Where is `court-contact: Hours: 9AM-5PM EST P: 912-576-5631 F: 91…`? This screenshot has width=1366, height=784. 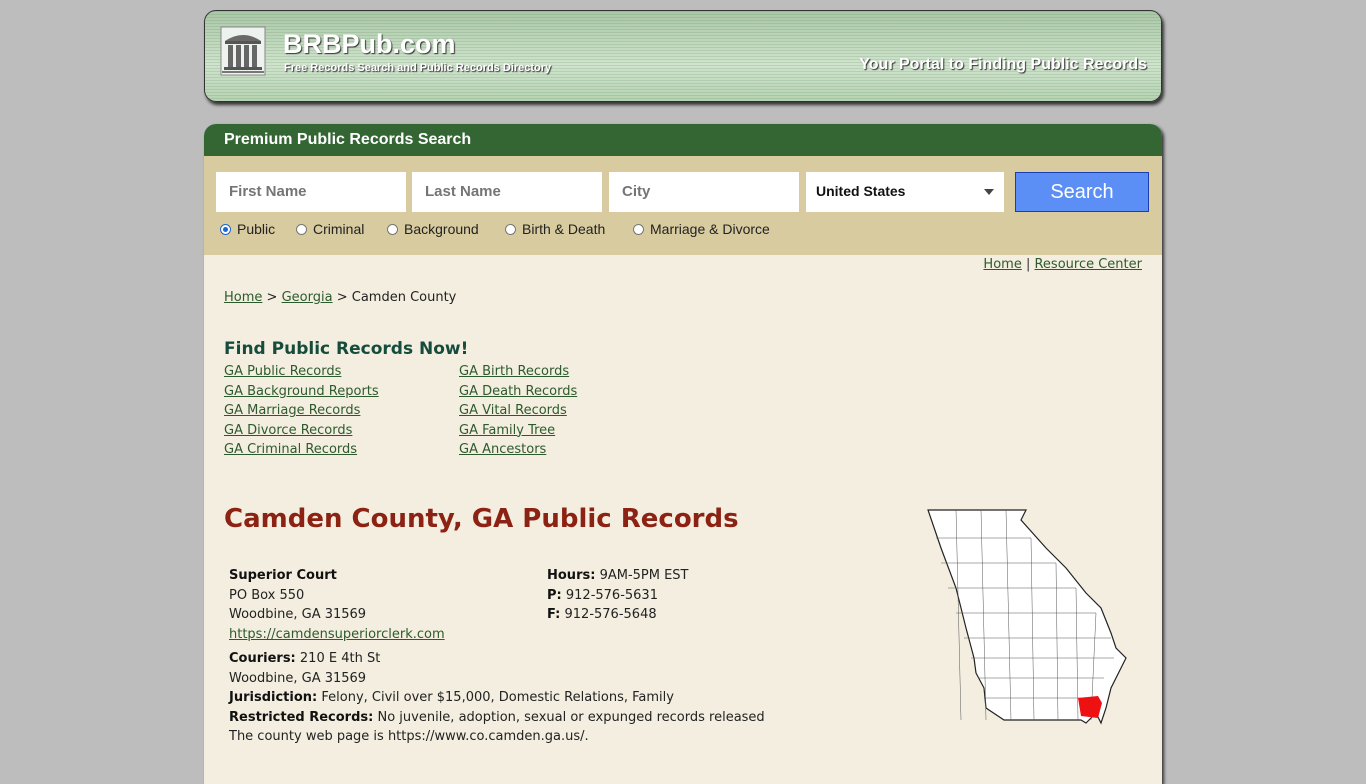 court-contact: Hours: 9AM-5PM EST P: 912-576-5631 F: 91… is located at coordinates (618, 595).